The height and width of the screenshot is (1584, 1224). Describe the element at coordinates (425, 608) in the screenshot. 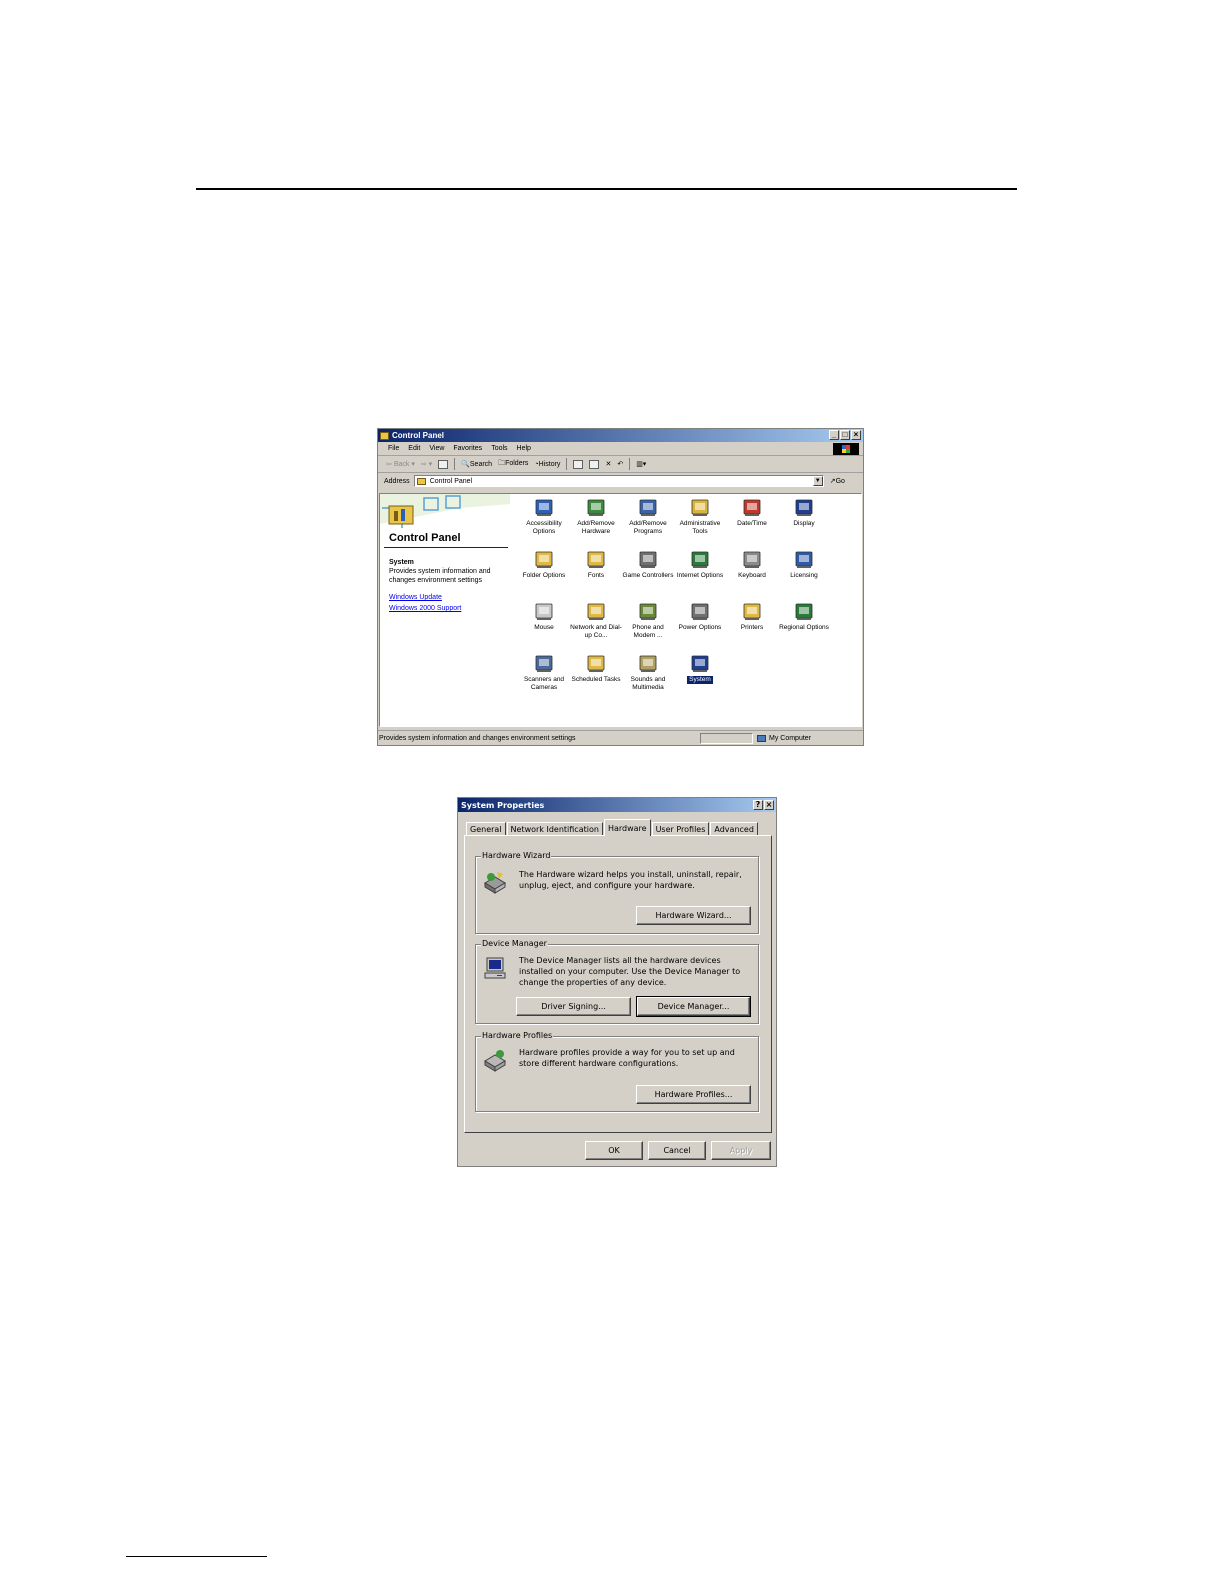

I see `windows-support-link: Windows 2000 Support` at that location.